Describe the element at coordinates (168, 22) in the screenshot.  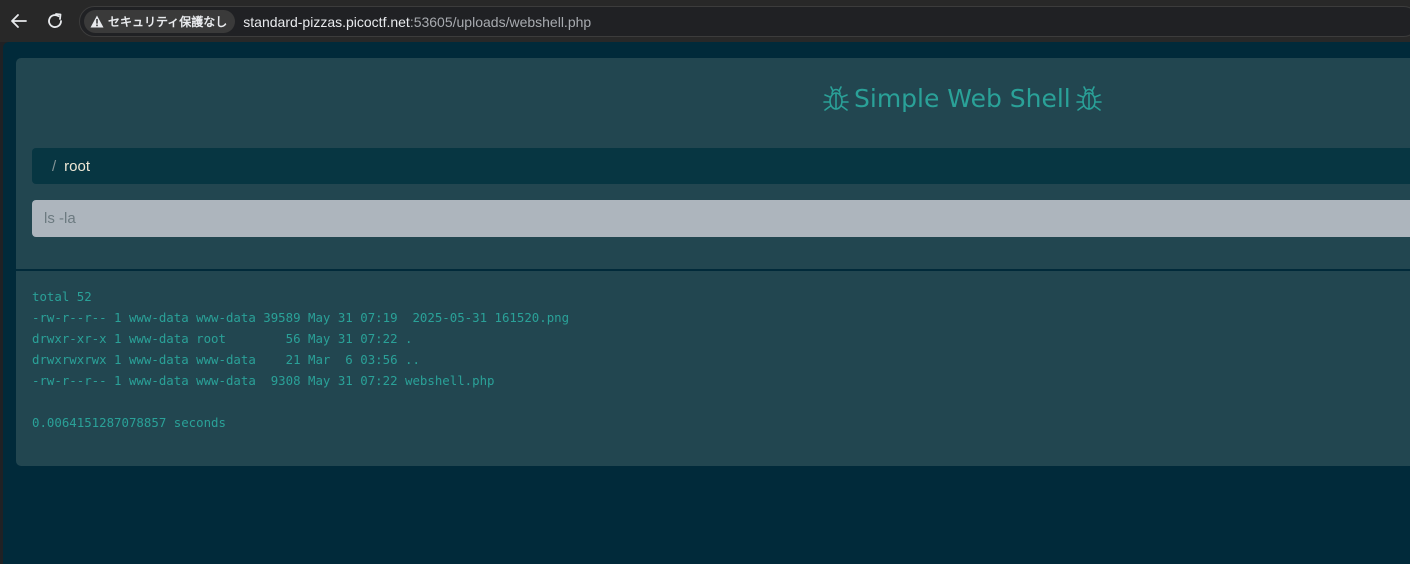
I see `security-label: セキュリティ保護なし` at that location.